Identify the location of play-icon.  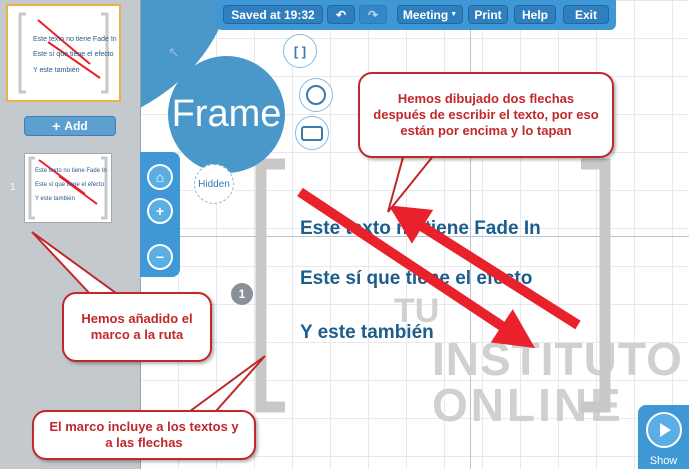
(664, 430).